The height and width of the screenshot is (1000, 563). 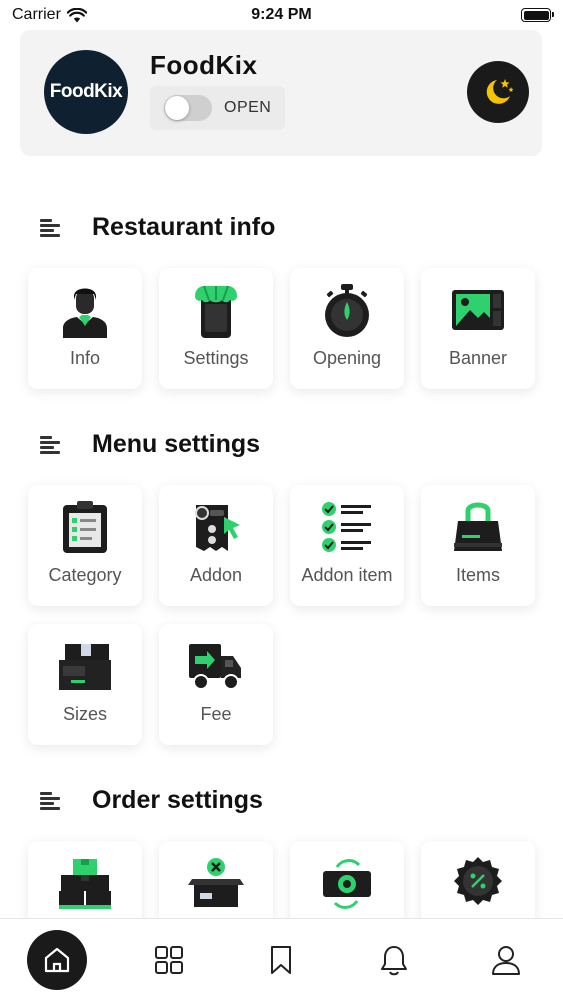 I want to click on header-card: FoodKix FoodKix OPEN, so click(x=281, y=93).